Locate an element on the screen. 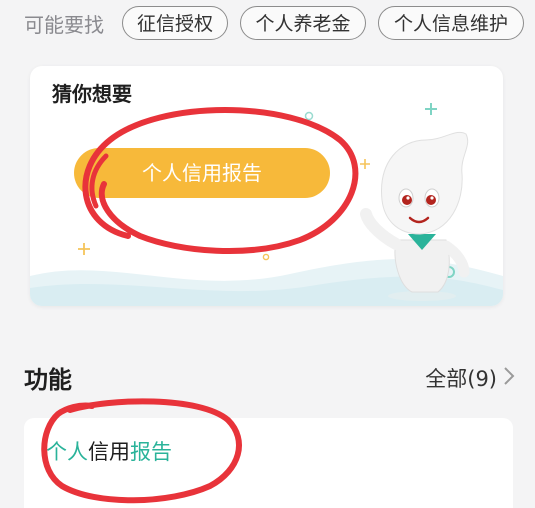  functions-header: 功能 全部(9) is located at coordinates (267, 378).